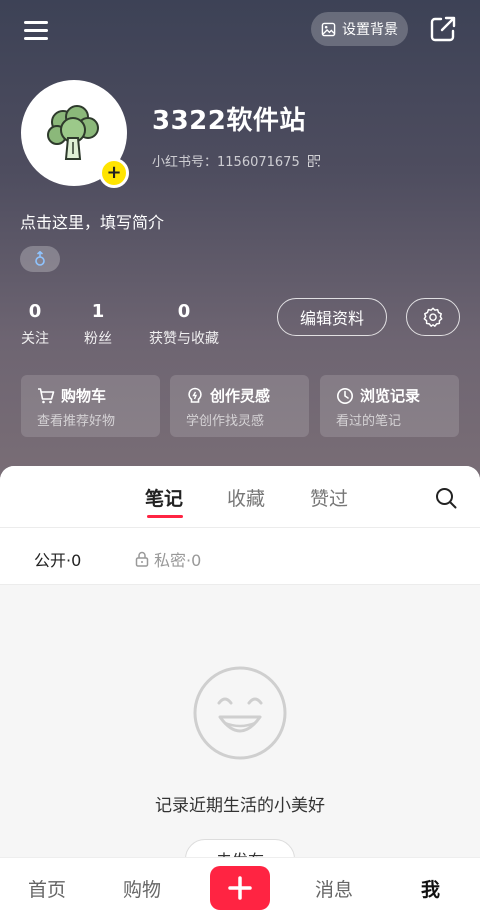 The width and height of the screenshot is (480, 917). What do you see at coordinates (90, 406) in the screenshot?
I see `shopping-cart-card: 购物车 查看推荐好物` at bounding box center [90, 406].